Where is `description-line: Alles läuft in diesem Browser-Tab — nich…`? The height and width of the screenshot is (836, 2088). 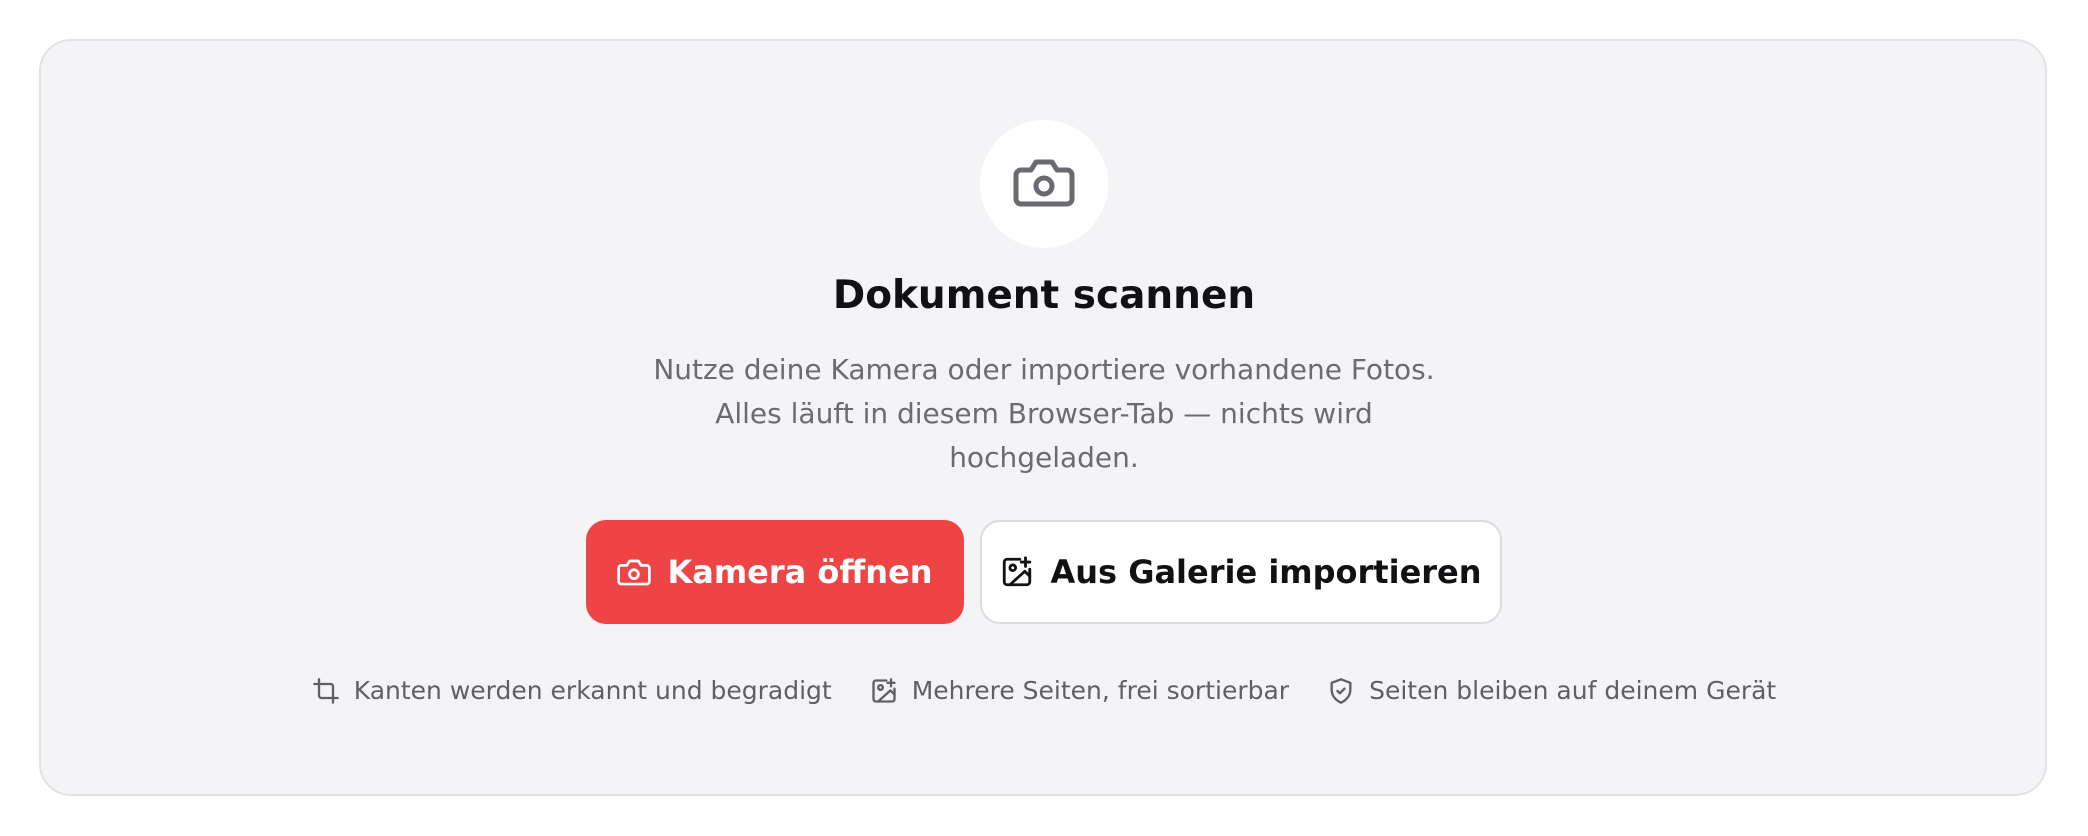
description-line: Alles läuft in diesem Browser-Tab — nich… is located at coordinates (1044, 413).